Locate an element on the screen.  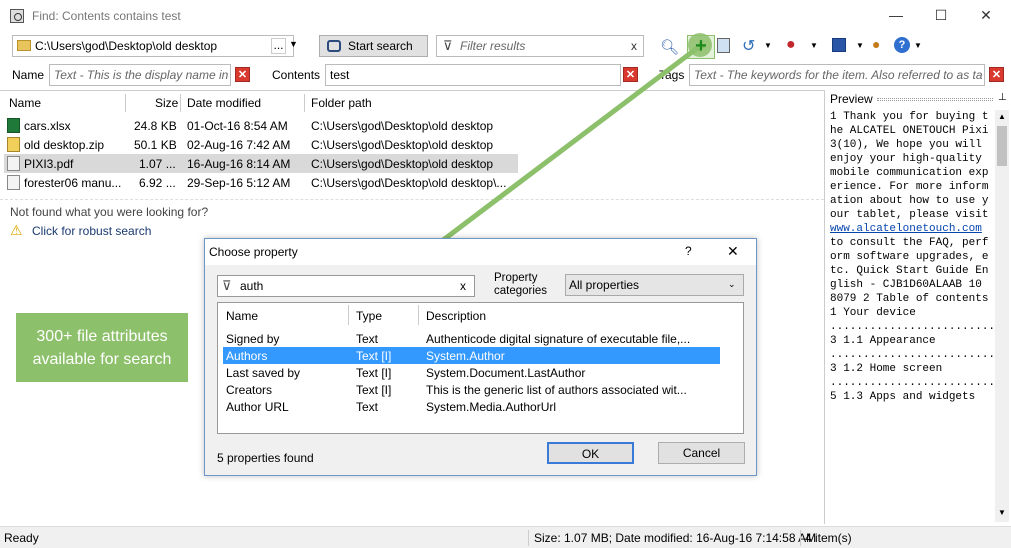
pin-icon: ⊥ is located at coordinates (1002, 97).